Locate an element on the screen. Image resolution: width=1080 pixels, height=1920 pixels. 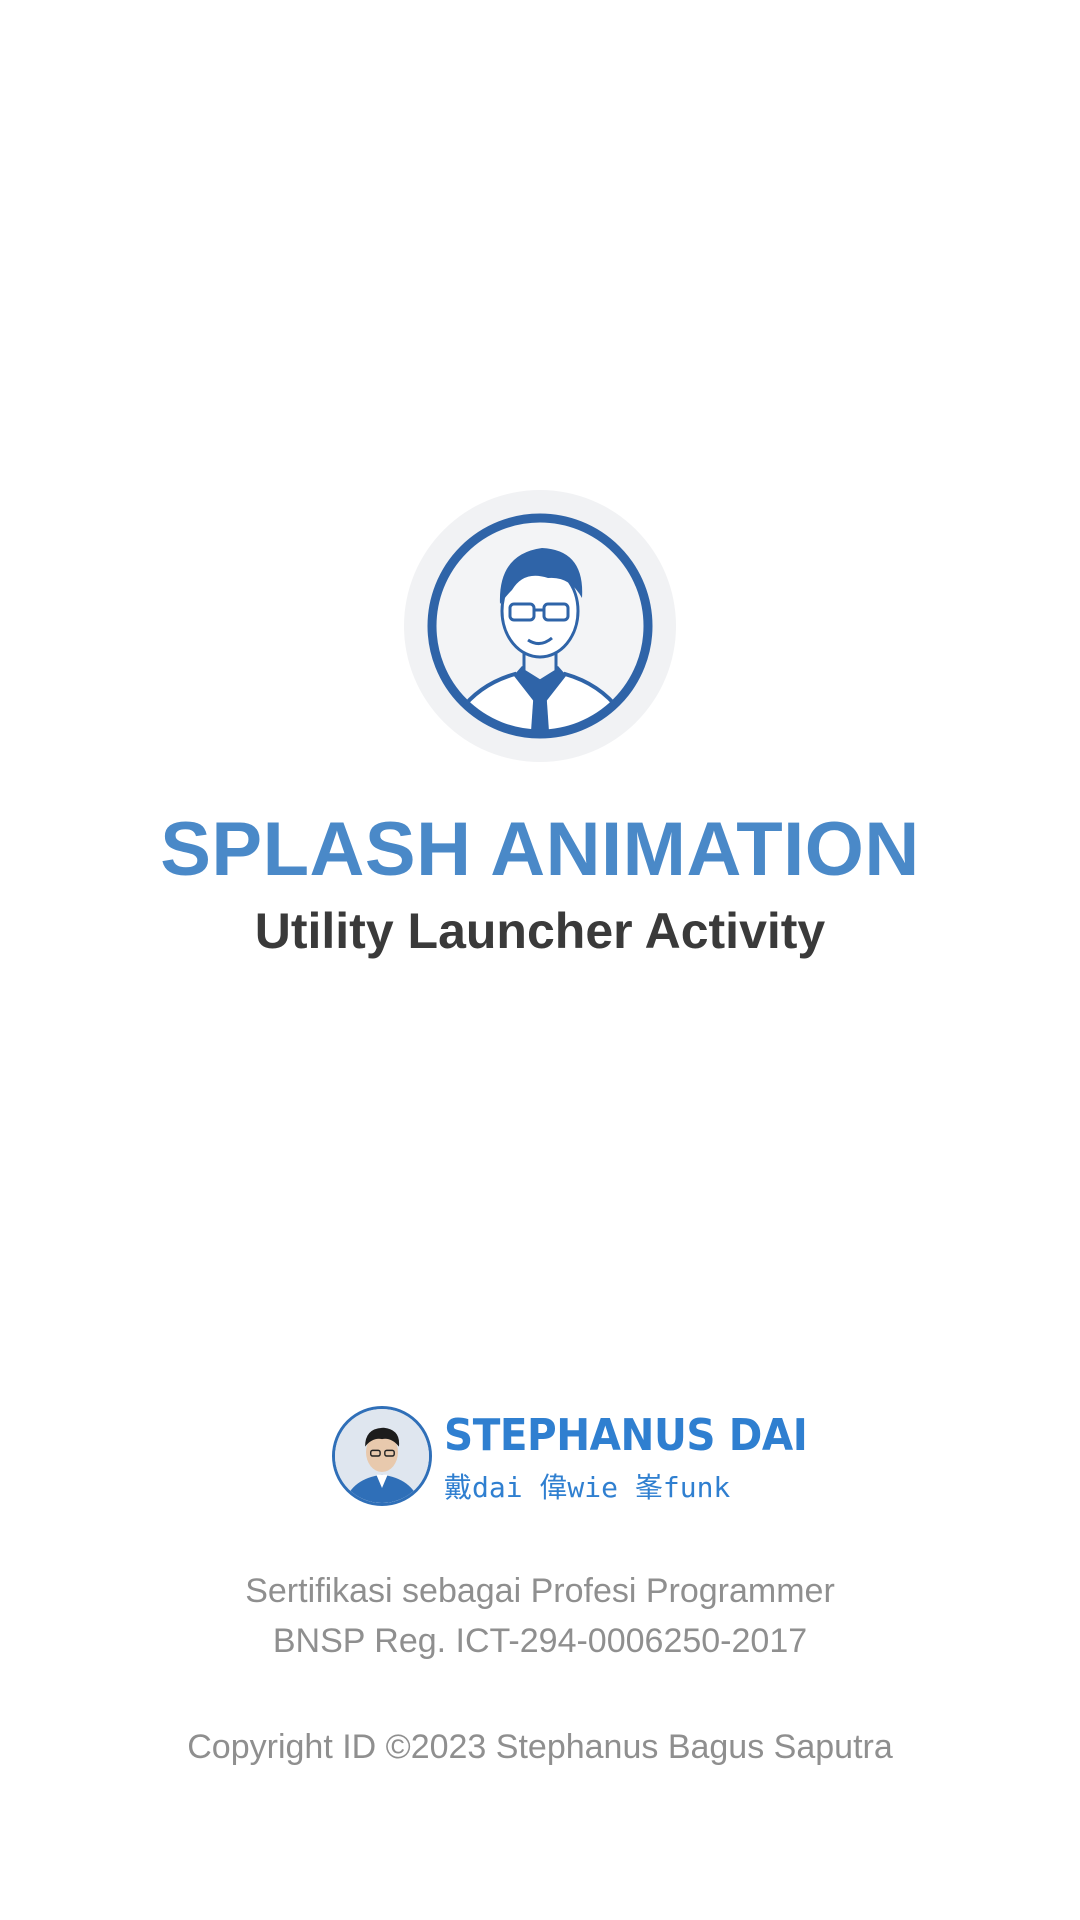
brand-name: STEPHANUS DAI is located at coordinates (626, 1435).